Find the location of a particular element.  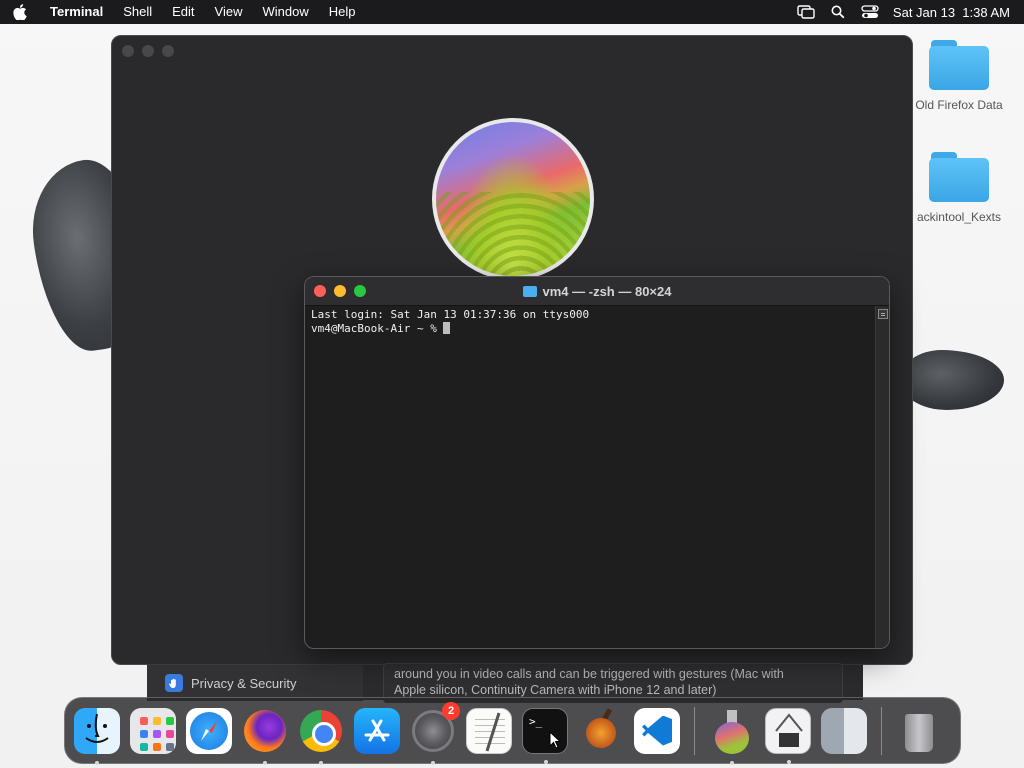

screen-mirroring-icon is located at coordinates (806, 12).